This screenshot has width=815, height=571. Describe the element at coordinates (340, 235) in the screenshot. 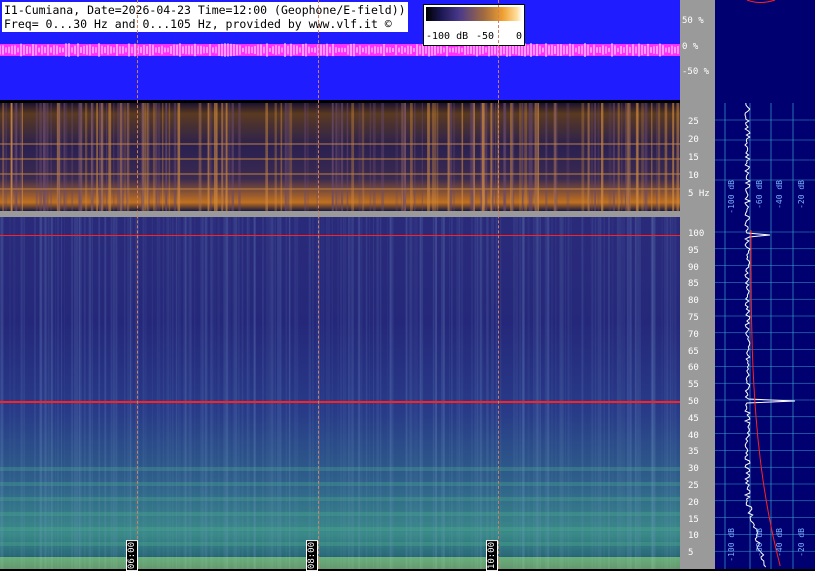

I see `line-100hz` at that location.